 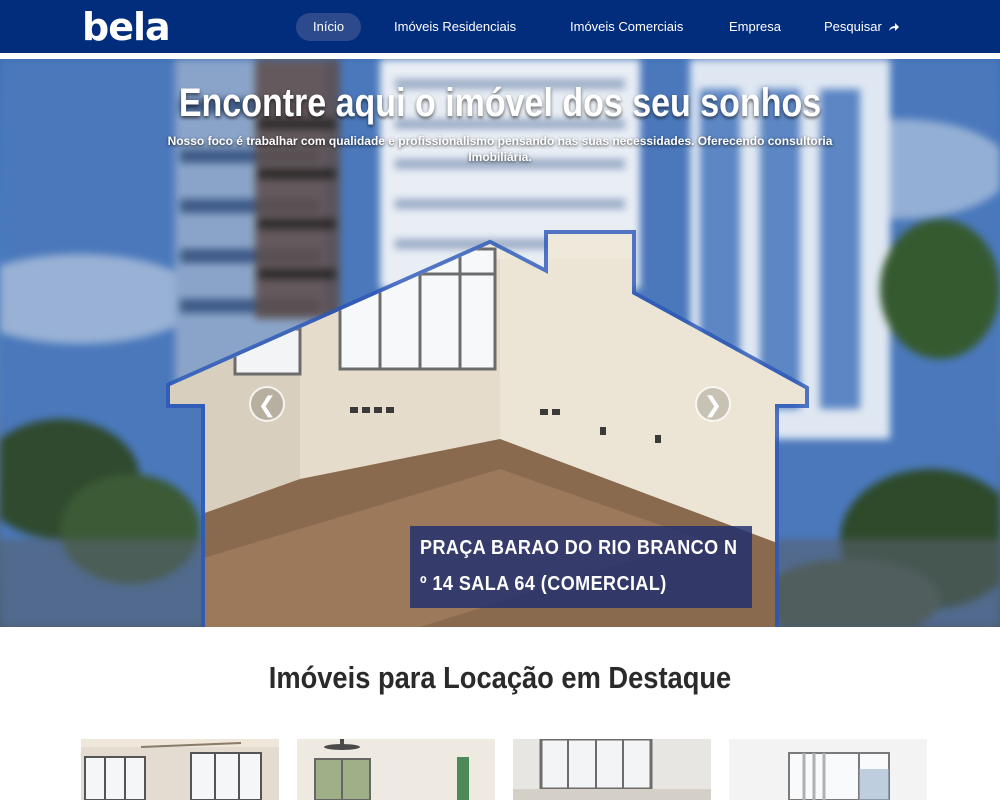 What do you see at coordinates (853, 26) in the screenshot?
I see `nav-item-pesquisar-label: Pesquisar` at bounding box center [853, 26].